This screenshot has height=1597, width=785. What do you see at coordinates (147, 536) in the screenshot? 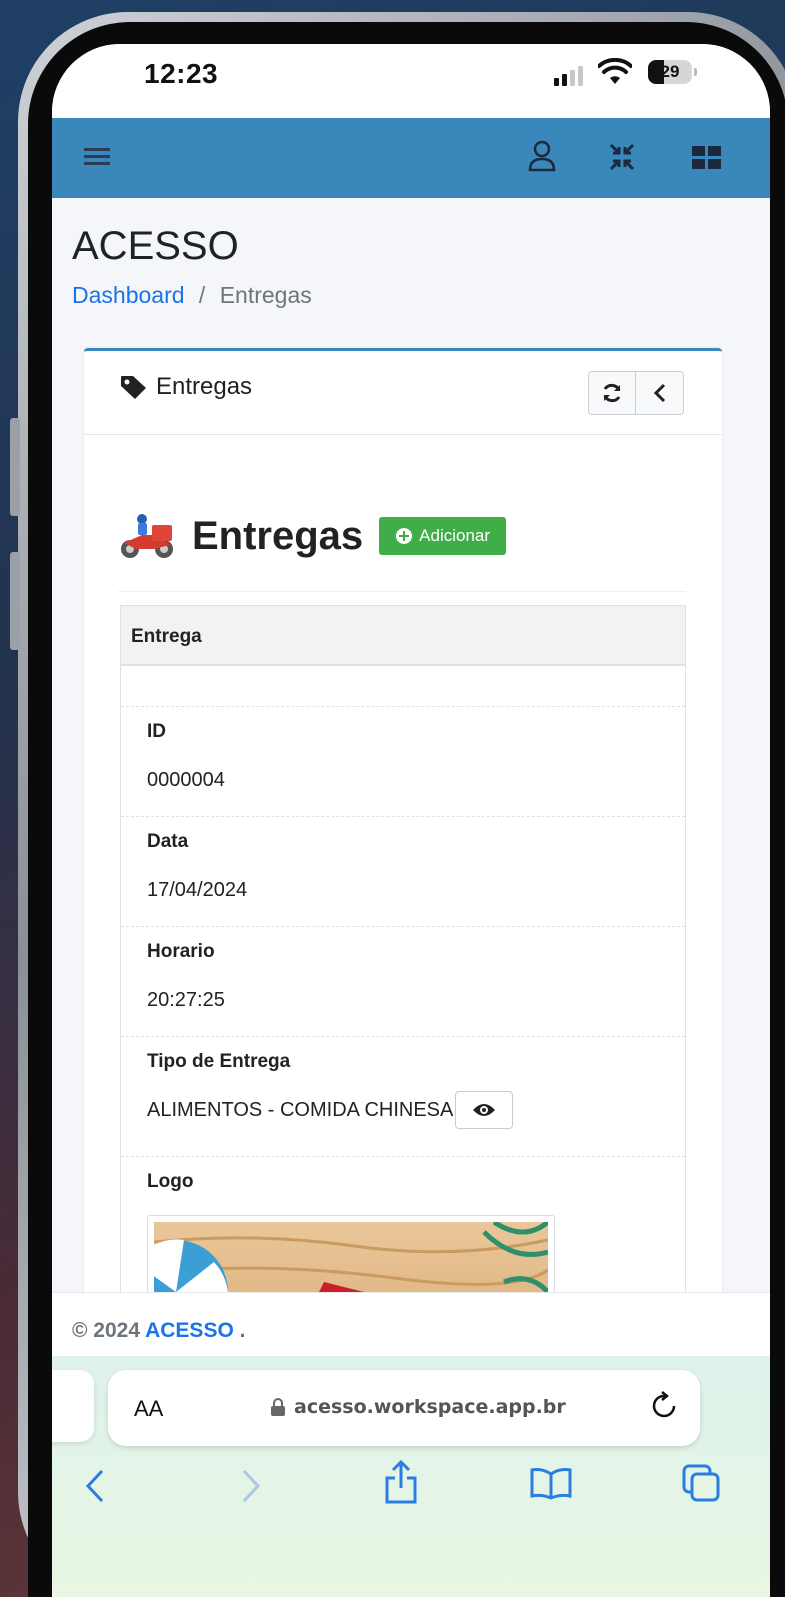
I see `delivery-scooter-icon` at bounding box center [147, 536].